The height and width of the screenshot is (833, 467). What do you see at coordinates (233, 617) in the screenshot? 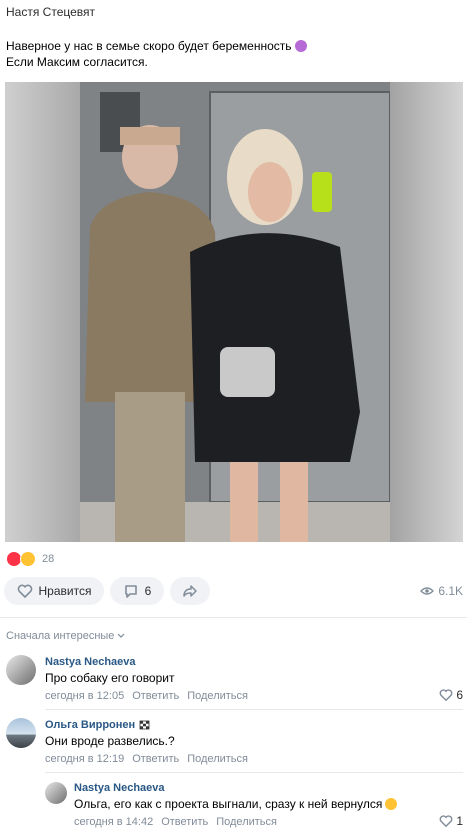
I see `post-divider` at bounding box center [233, 617].